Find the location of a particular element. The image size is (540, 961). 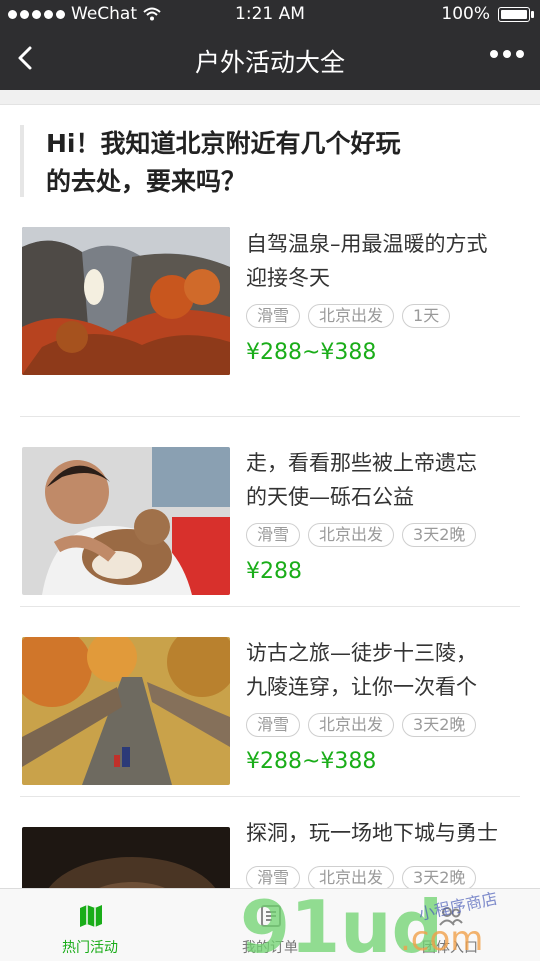

nav-bar: 户外活动大全 is located at coordinates (270, 59).